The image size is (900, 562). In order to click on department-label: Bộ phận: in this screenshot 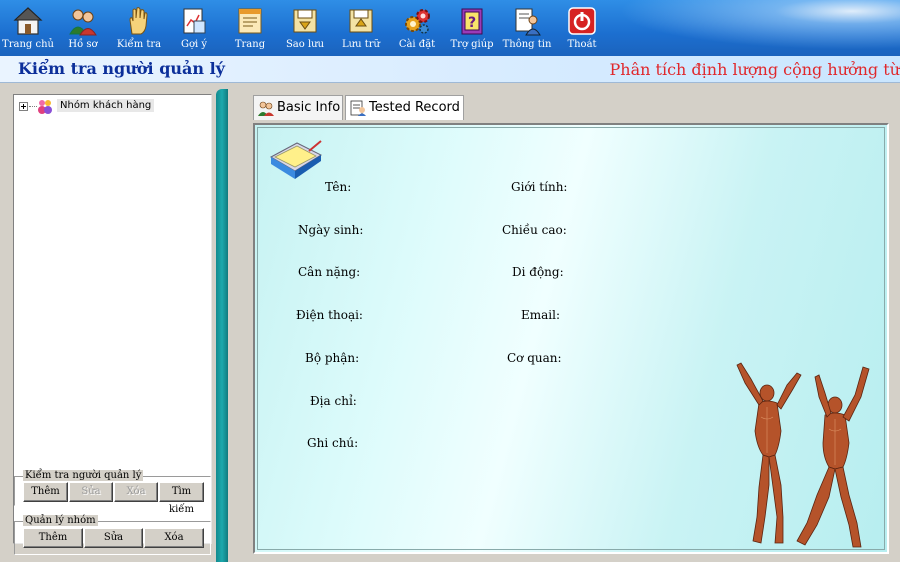, I will do `click(332, 358)`.